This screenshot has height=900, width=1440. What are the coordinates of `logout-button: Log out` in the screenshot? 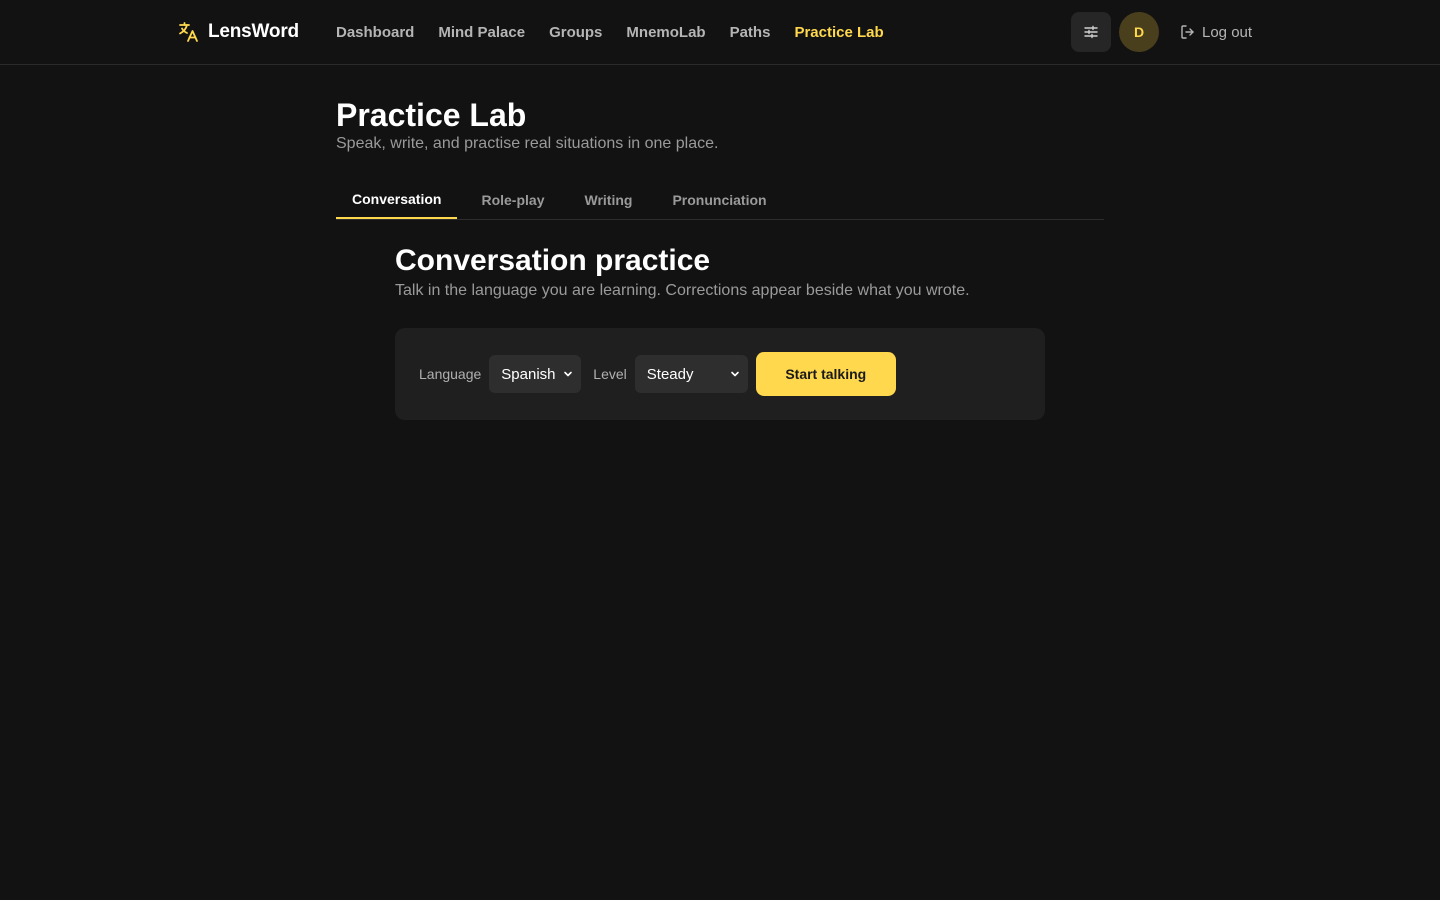 It's located at (1216, 32).